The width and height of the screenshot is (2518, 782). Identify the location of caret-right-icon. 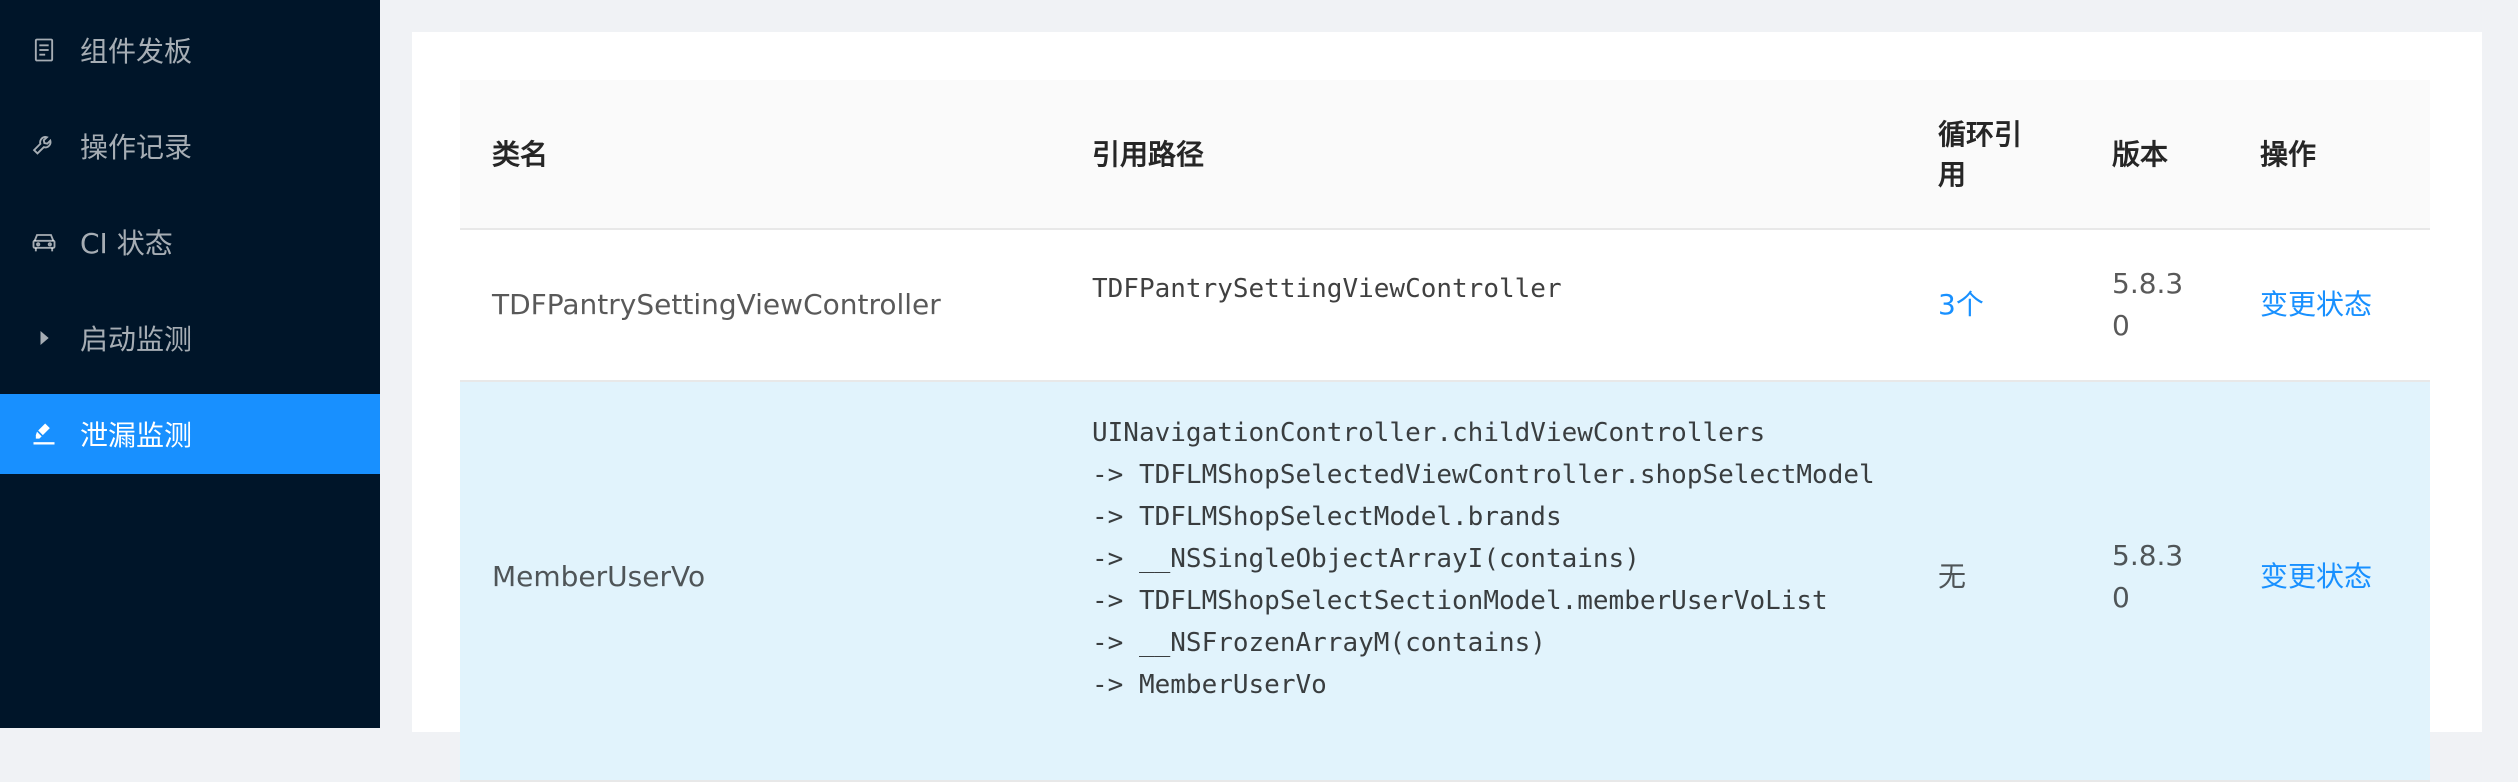
(44, 338).